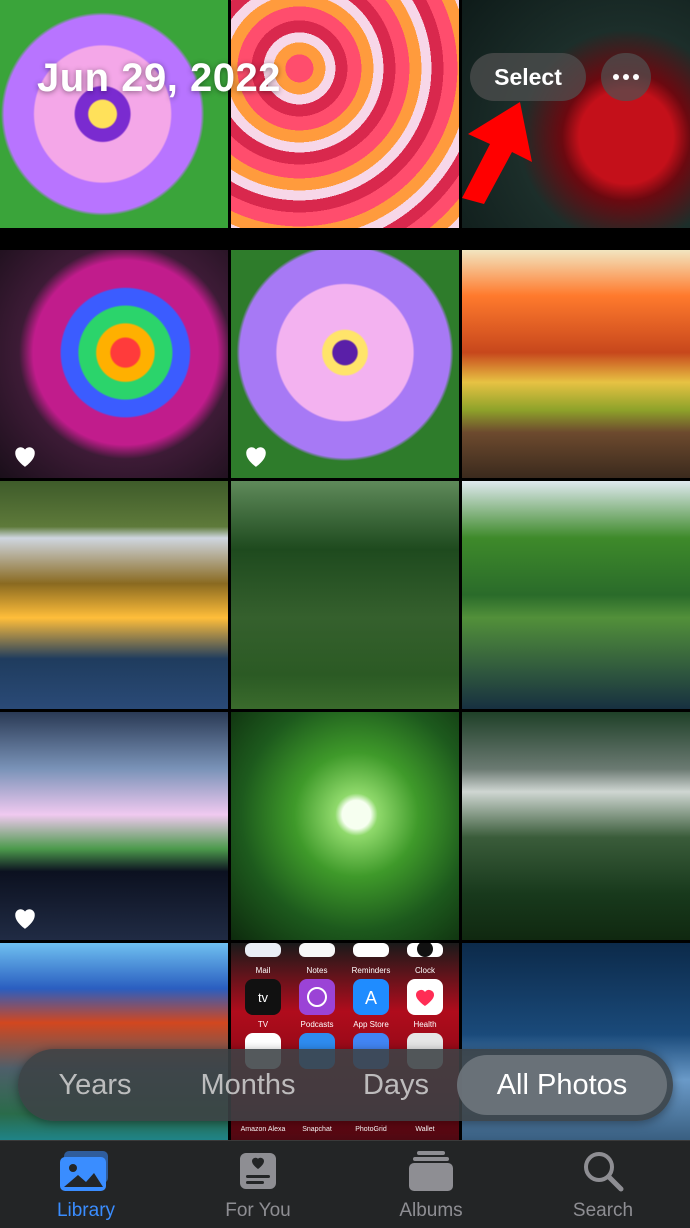  What do you see at coordinates (616, 77) in the screenshot?
I see `more-dots-icon` at bounding box center [616, 77].